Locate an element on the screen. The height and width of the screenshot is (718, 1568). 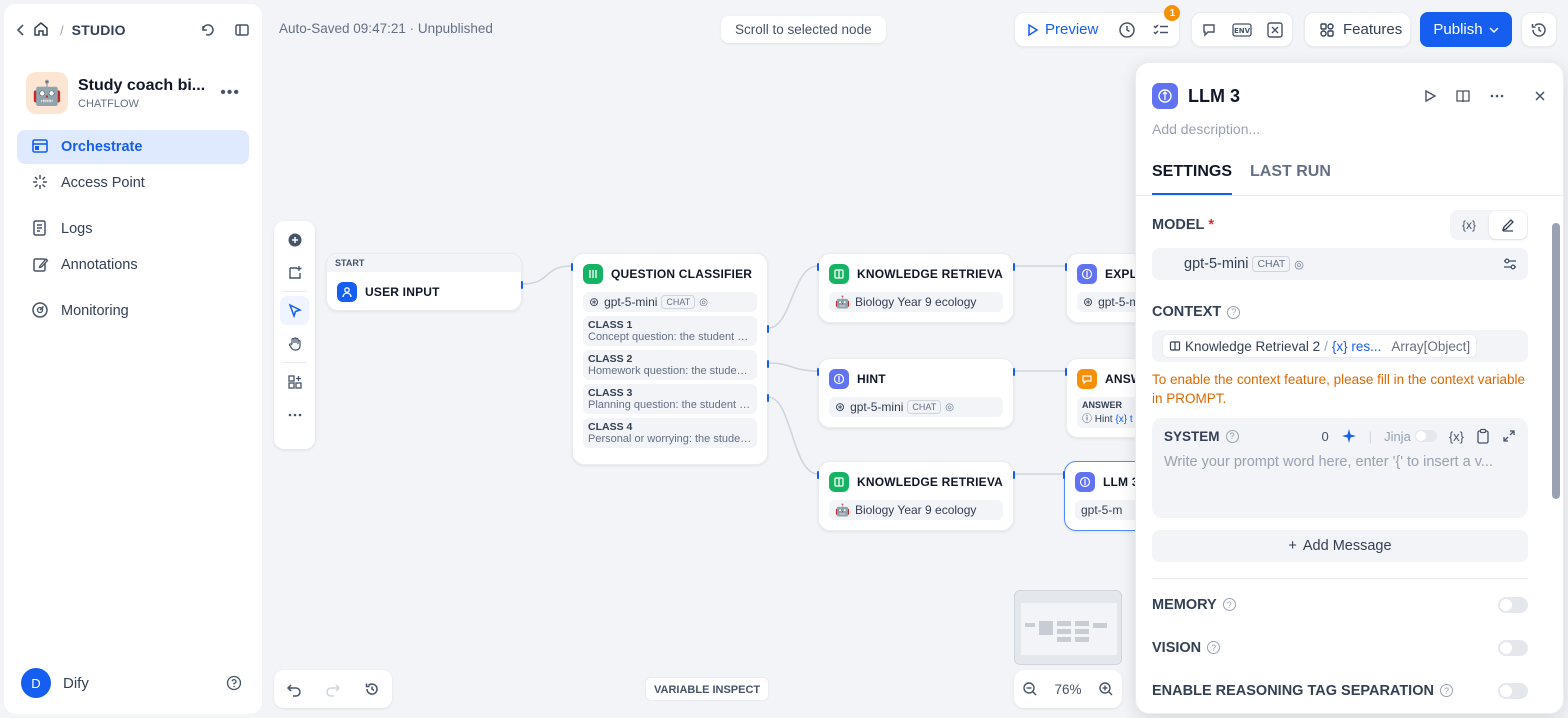
zoom-level: 76% is located at coordinates (1067, 689).